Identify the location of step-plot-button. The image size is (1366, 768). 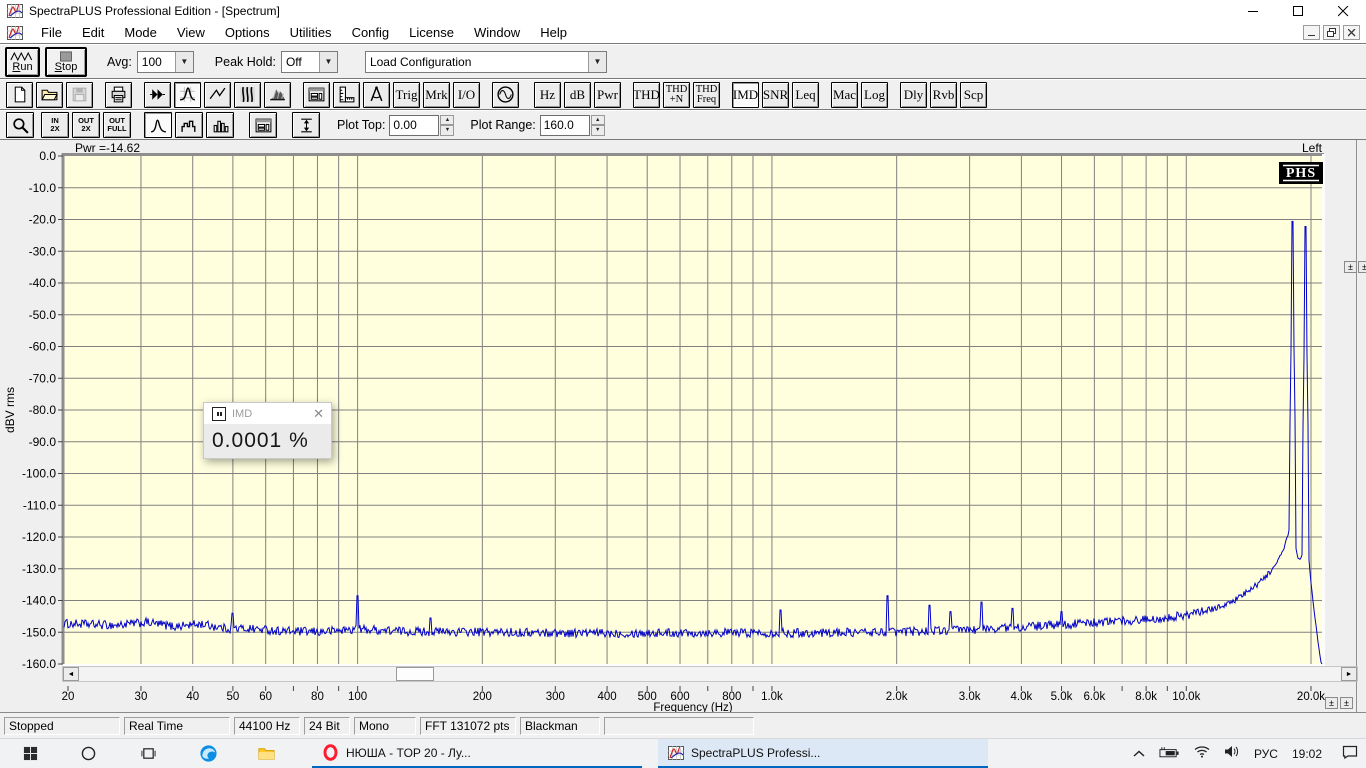
(189, 125).